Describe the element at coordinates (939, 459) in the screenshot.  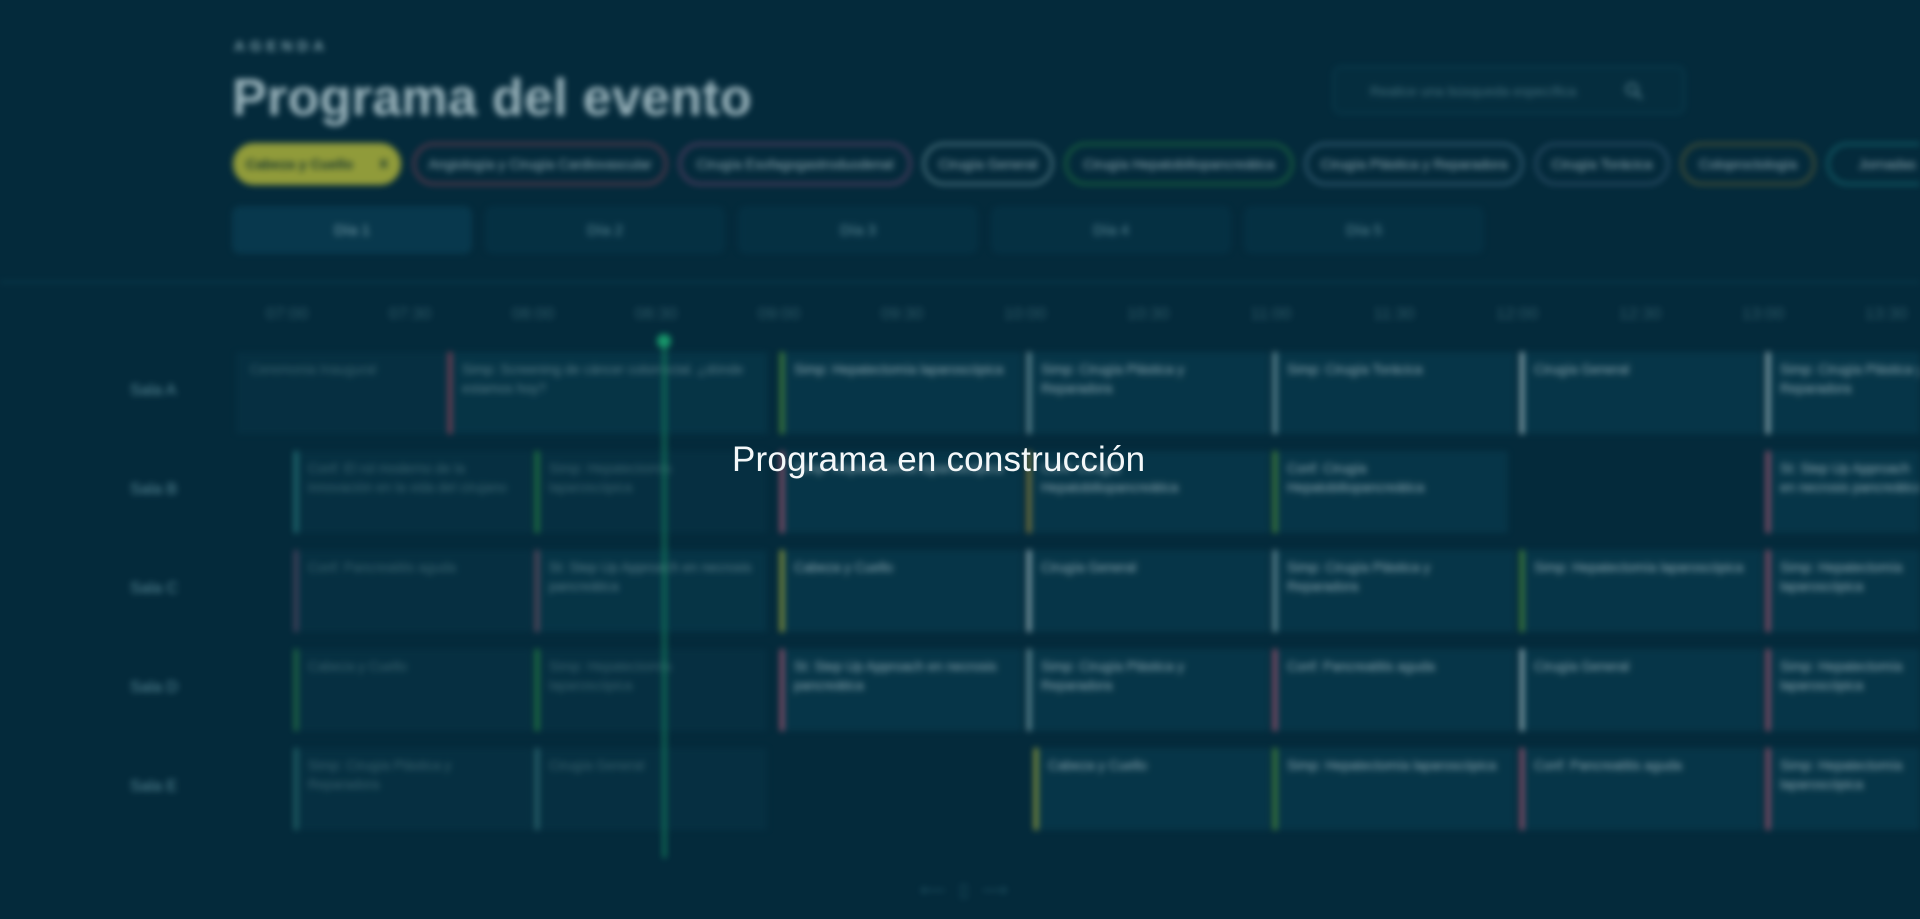
I see `overlay-message: Programa en construcción` at that location.